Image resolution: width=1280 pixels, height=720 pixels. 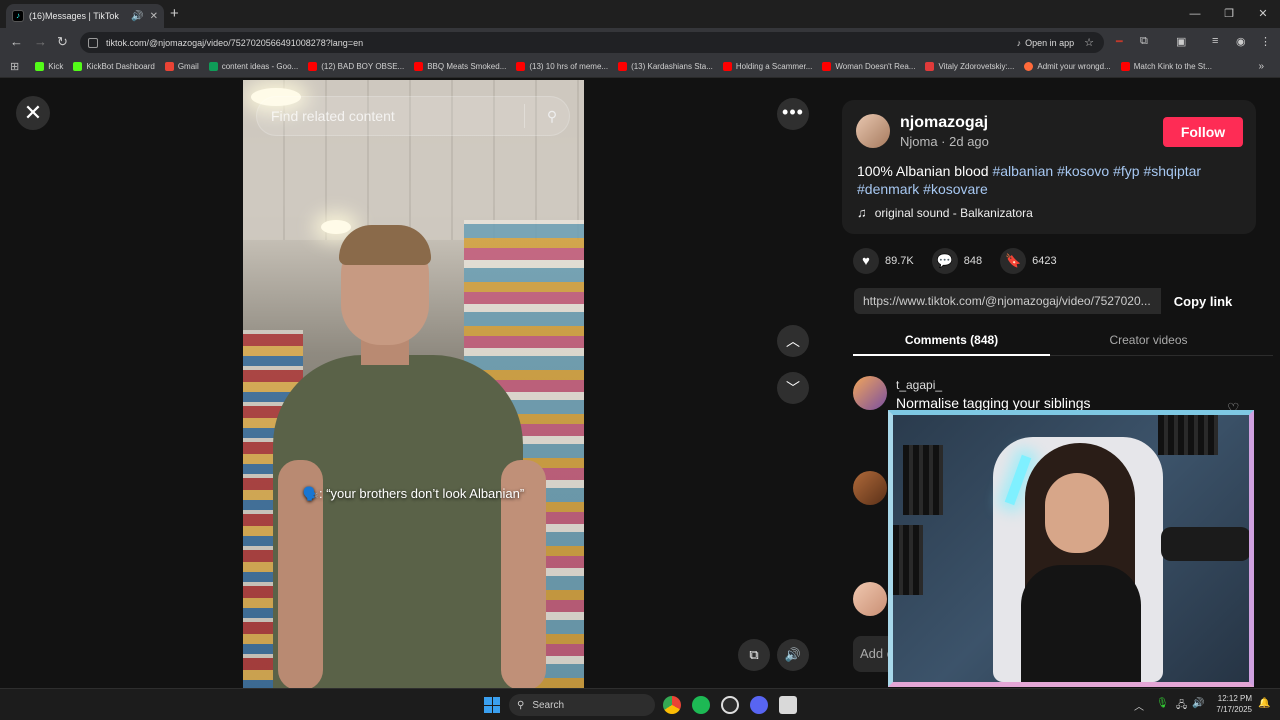 I want to click on like-count: 89.7K, so click(x=899, y=261).